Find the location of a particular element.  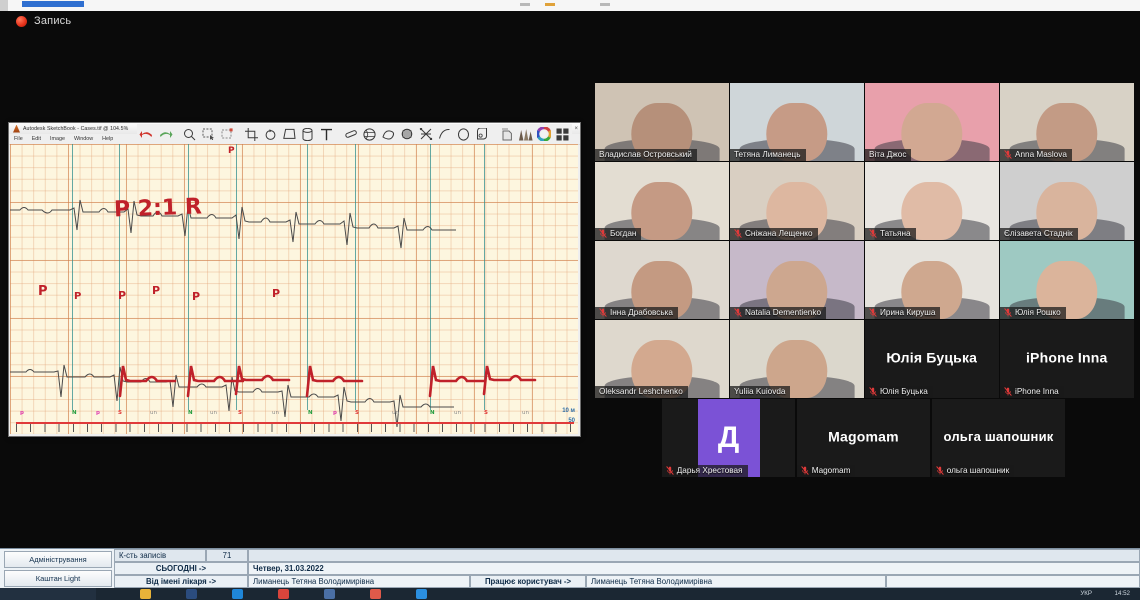

zoom-icon is located at coordinates (189, 134).